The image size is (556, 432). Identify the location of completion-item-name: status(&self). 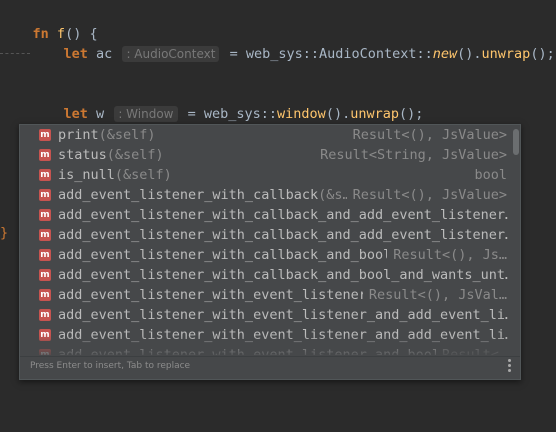
(111, 155).